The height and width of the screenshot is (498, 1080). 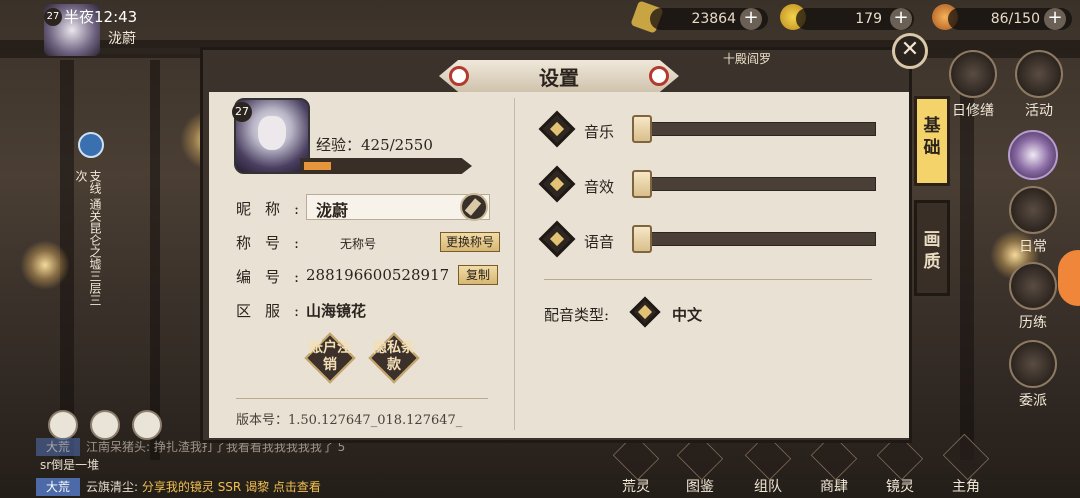 What do you see at coordinates (1039, 111) in the screenshot?
I see `menu-label: 活动` at bounding box center [1039, 111].